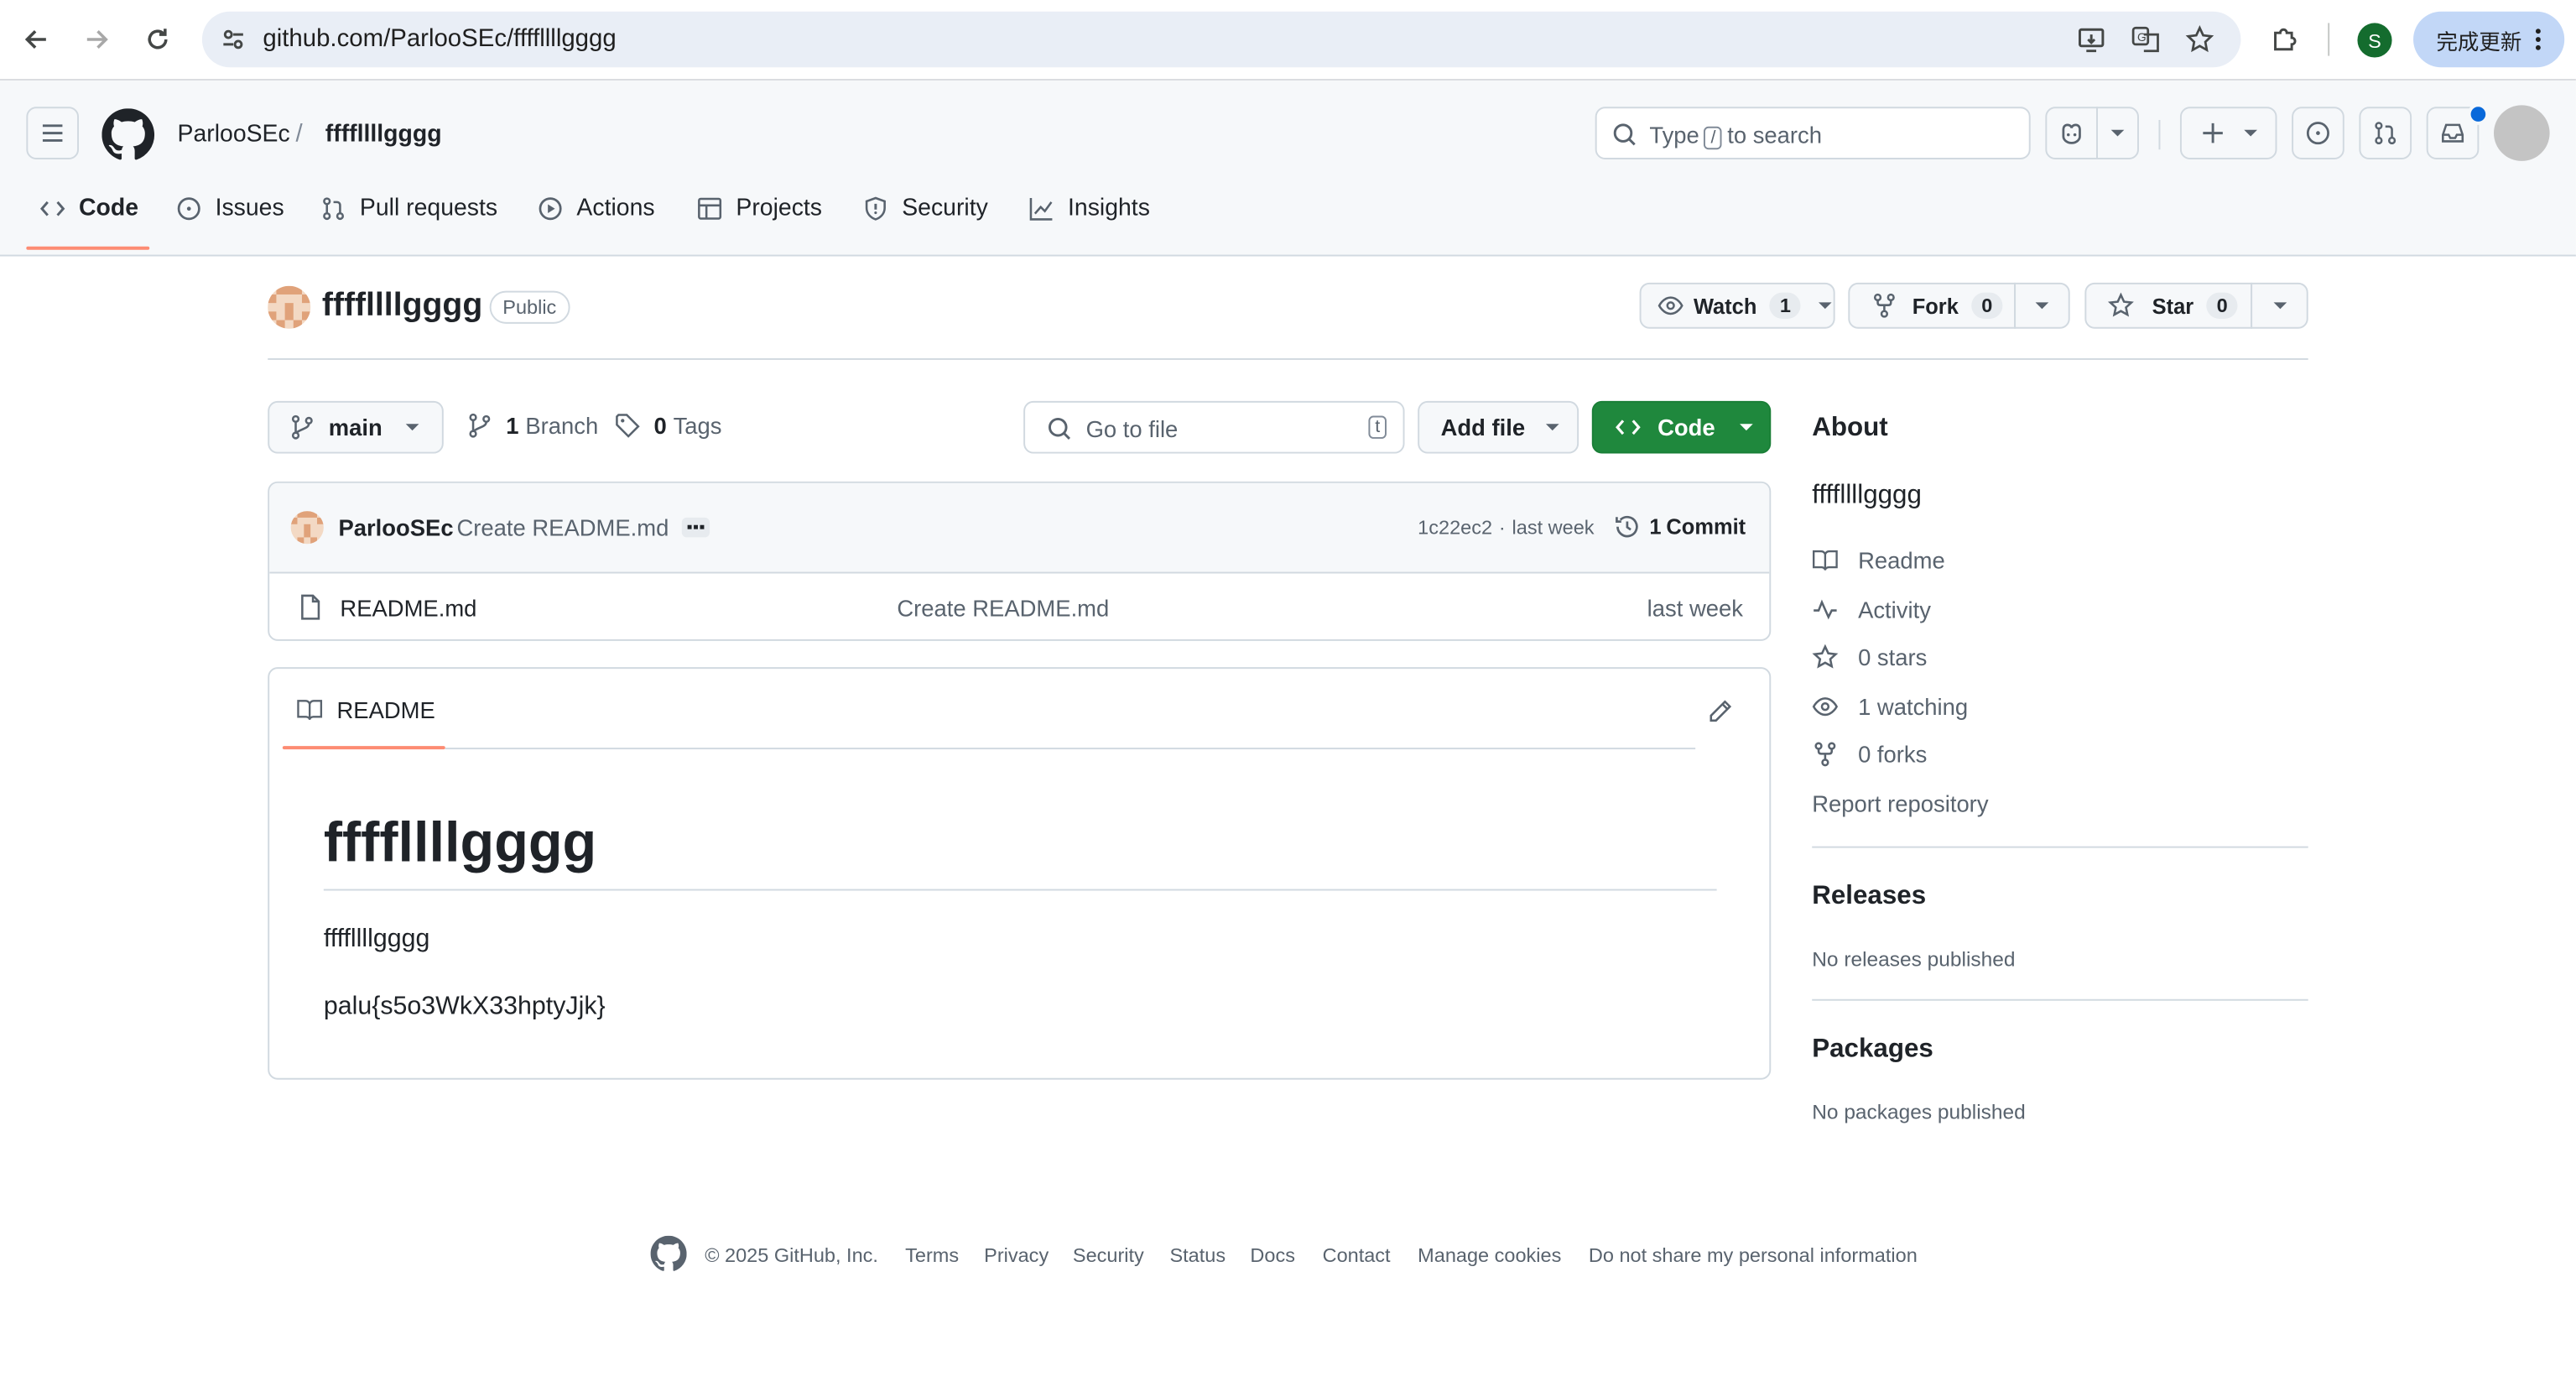 The height and width of the screenshot is (1397, 2576). What do you see at coordinates (1913, 706) in the screenshot?
I see `about-watching-label: 1 watching` at bounding box center [1913, 706].